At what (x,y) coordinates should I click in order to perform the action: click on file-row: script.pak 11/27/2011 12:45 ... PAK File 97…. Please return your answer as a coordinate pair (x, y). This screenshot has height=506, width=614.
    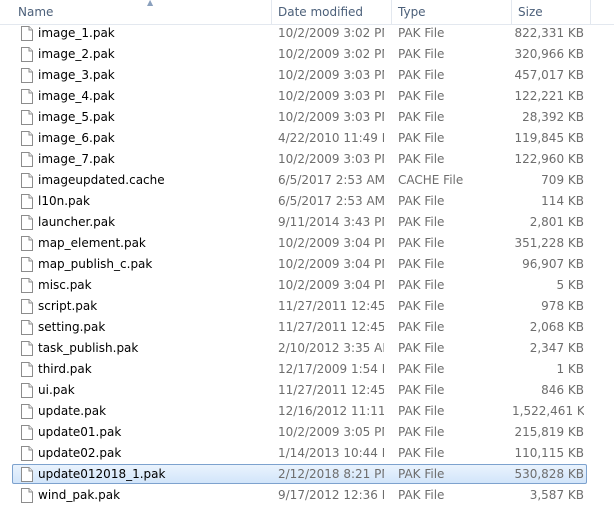
    Looking at the image, I should click on (307, 306).